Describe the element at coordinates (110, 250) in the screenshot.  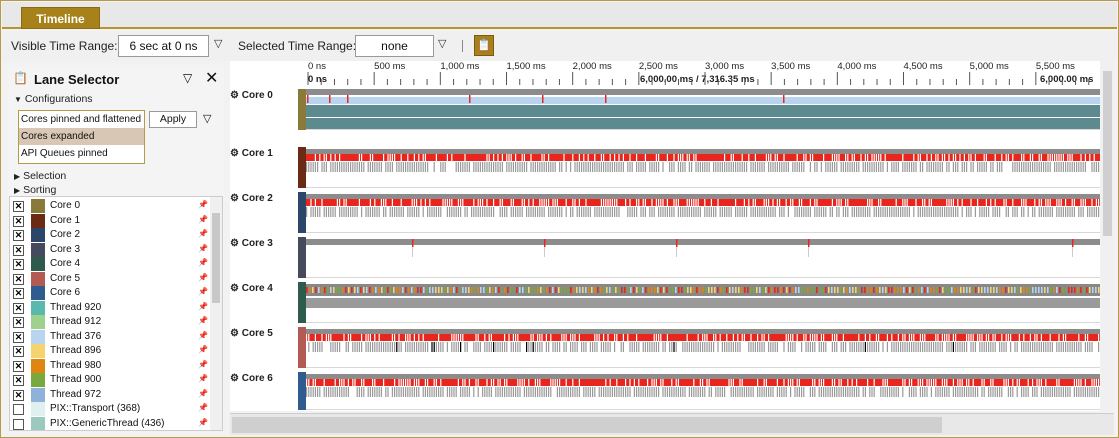
I see `lane-row: ✕ Core 3 📌` at that location.